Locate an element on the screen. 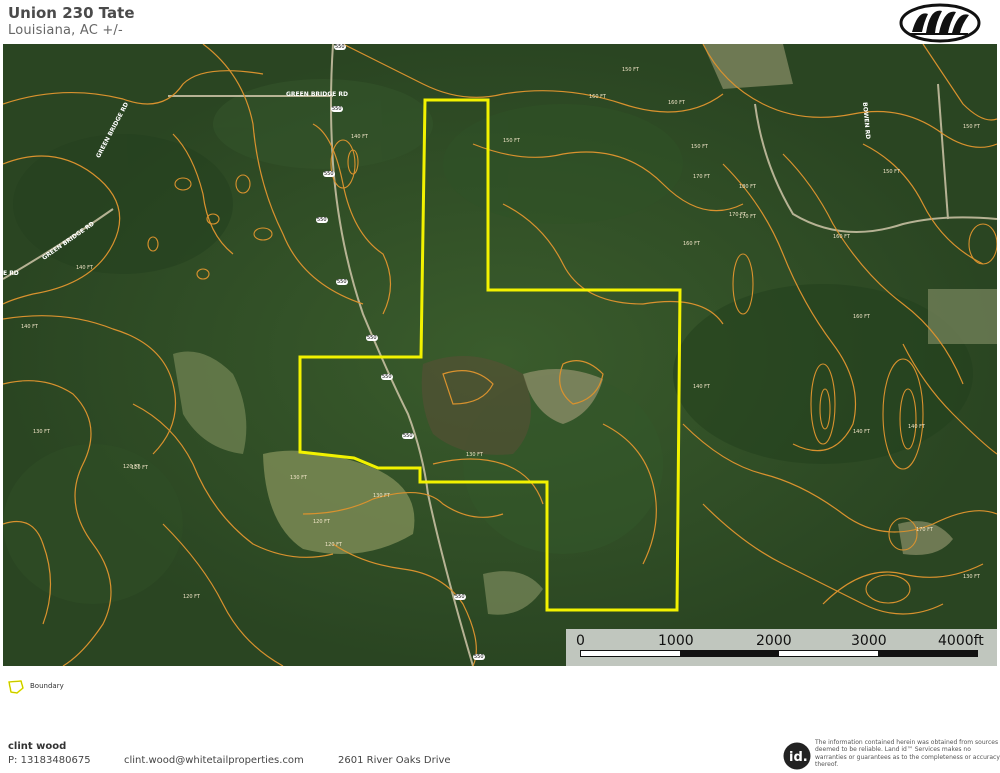  agent-phone: P: 13183480675 is located at coordinates (49, 760).